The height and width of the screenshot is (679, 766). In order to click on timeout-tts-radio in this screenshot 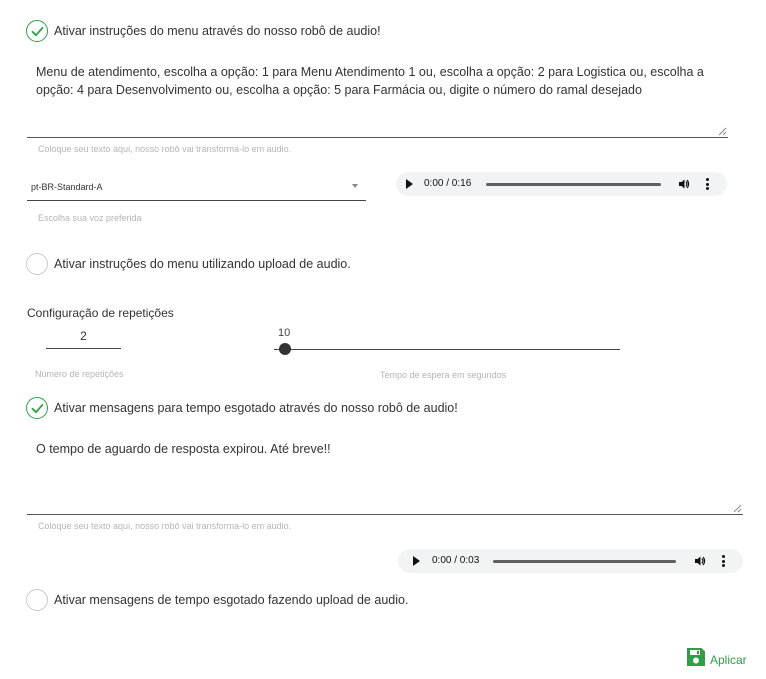, I will do `click(37, 408)`.